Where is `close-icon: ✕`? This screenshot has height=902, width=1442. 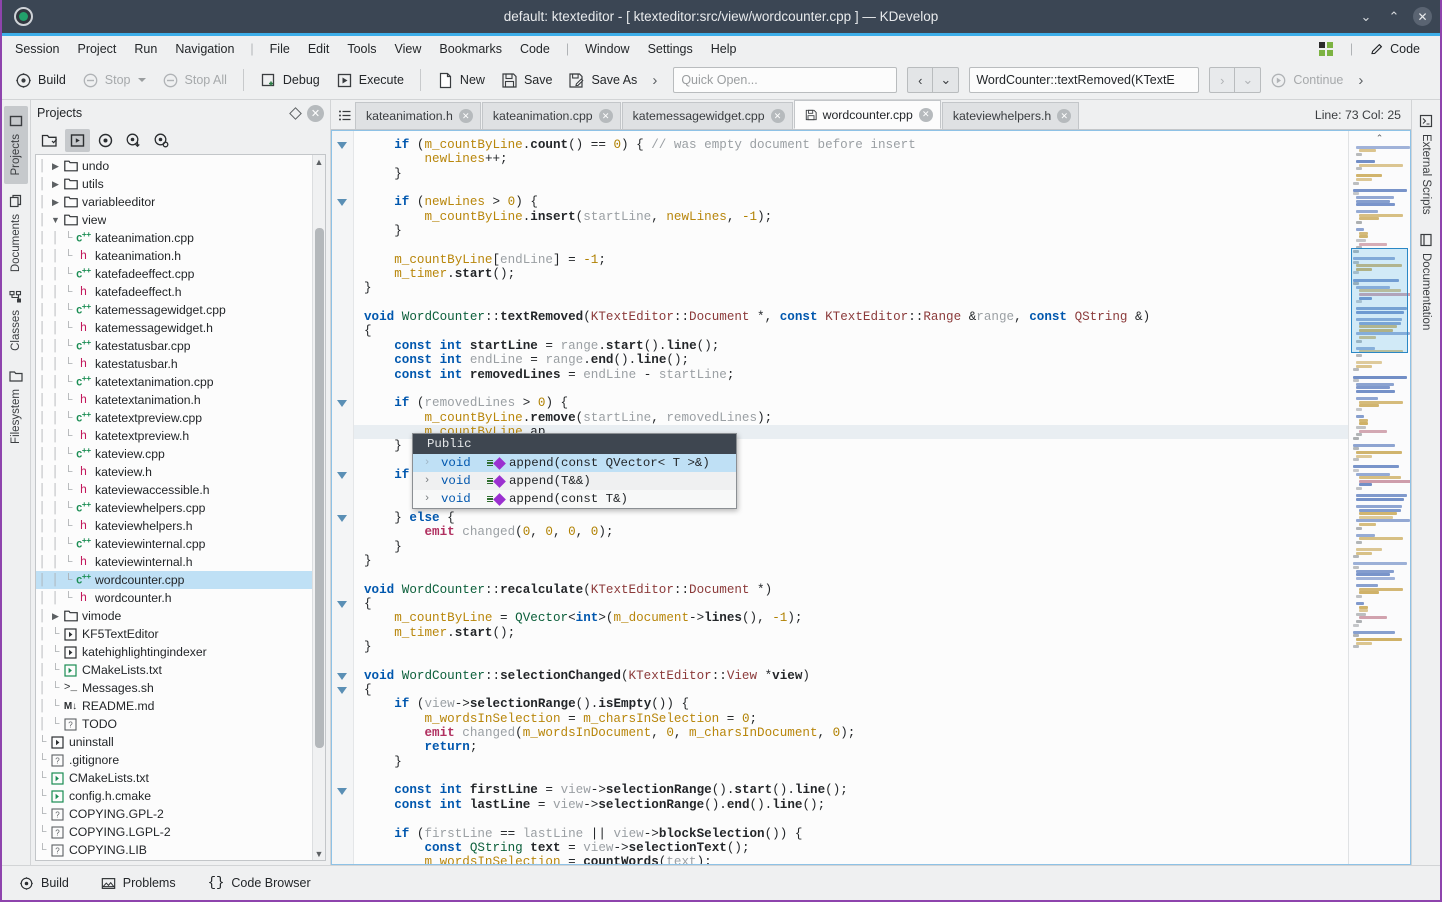 close-icon: ✕ is located at coordinates (1422, 16).